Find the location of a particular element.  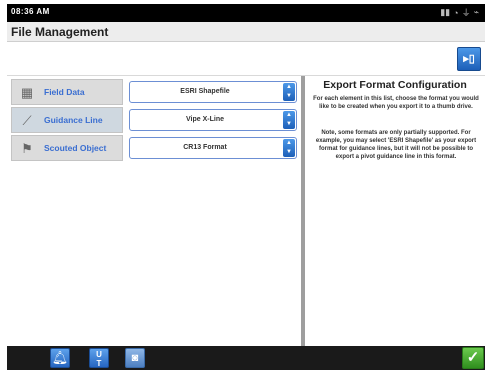

field-boundary-icon: ▦ is located at coordinates (27, 92).